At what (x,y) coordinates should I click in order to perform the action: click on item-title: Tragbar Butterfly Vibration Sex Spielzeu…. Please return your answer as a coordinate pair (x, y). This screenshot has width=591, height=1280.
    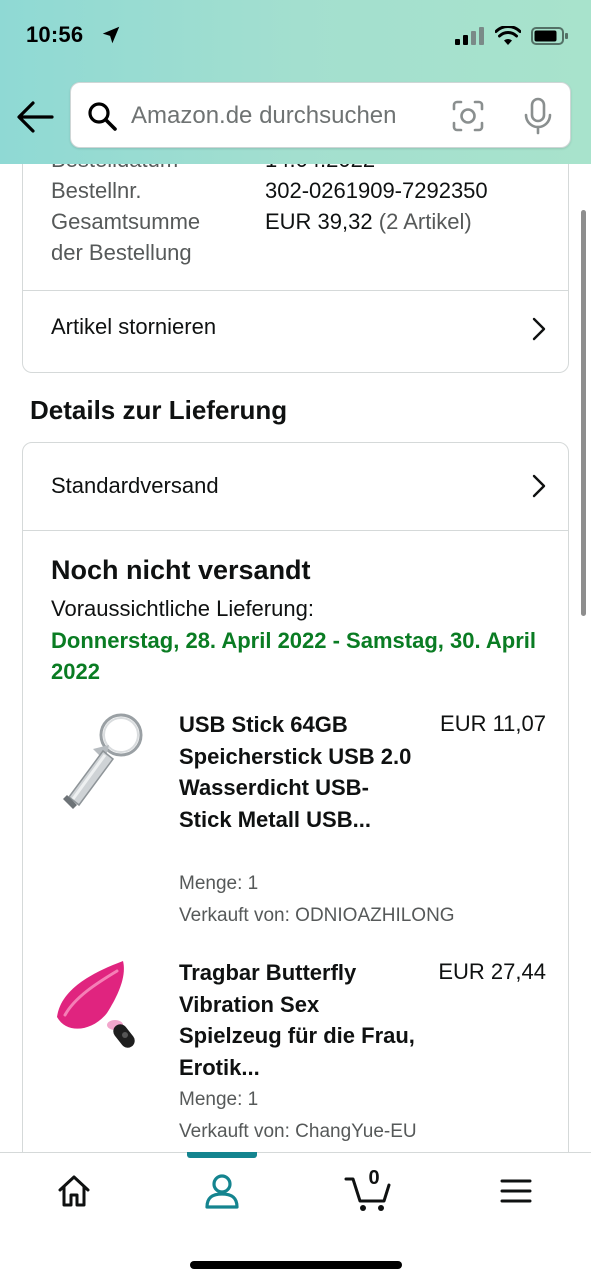
    Looking at the image, I should click on (297, 1020).